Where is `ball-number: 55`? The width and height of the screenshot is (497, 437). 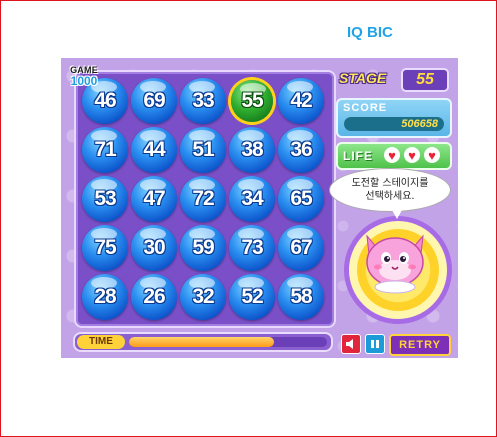 ball-number: 55 is located at coordinates (252, 100).